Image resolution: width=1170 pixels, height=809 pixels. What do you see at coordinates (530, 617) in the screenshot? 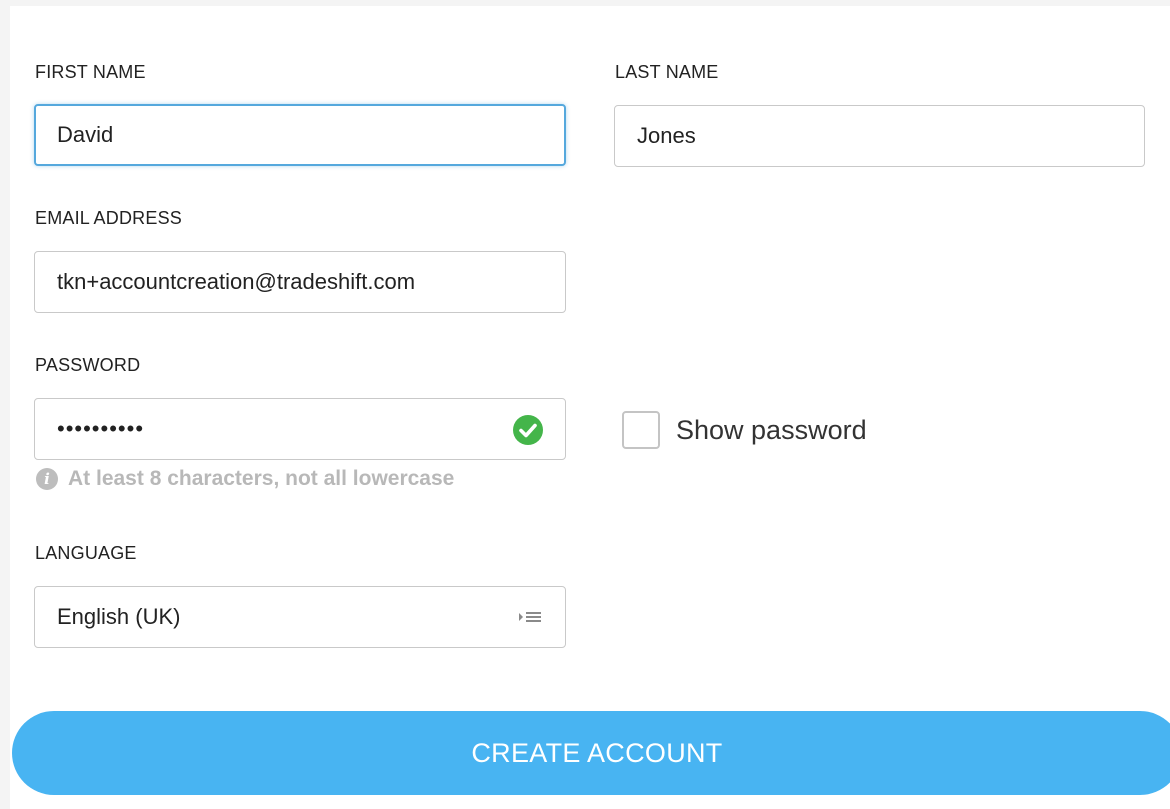
I see `select-list-icon` at bounding box center [530, 617].